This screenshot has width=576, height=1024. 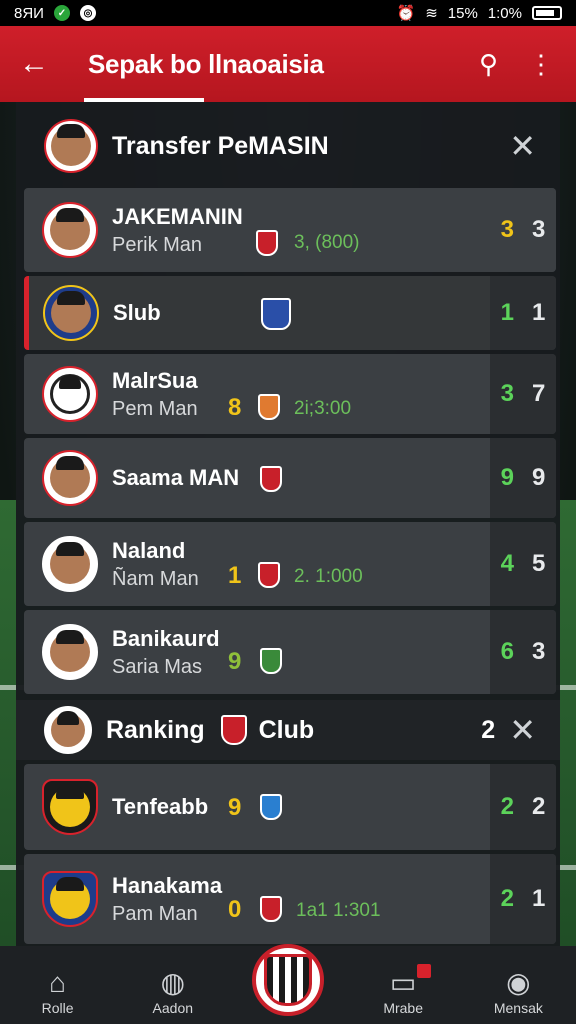 What do you see at coordinates (176, 477) in the screenshot?
I see `player-name: Saama MAN` at bounding box center [176, 477].